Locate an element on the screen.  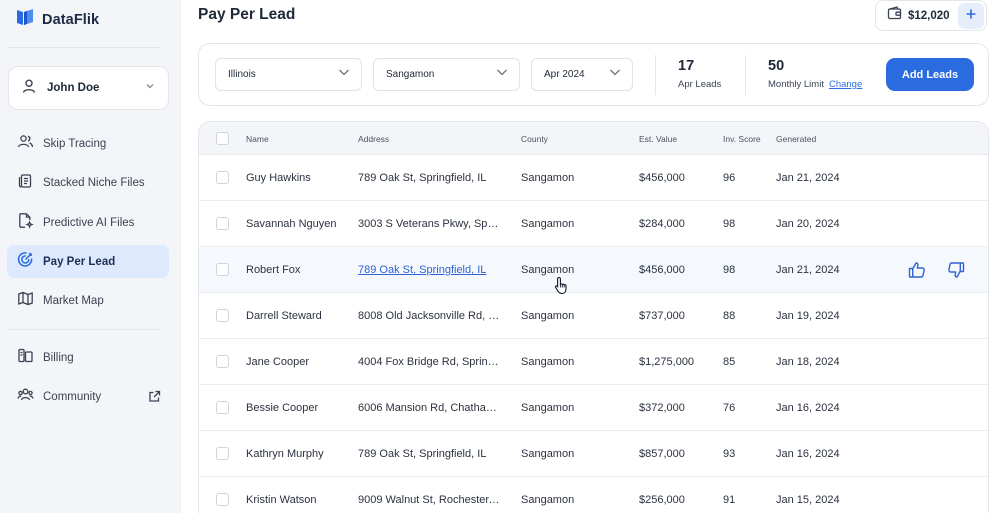
lead-name: Guy Hawkins is located at coordinates (278, 178).